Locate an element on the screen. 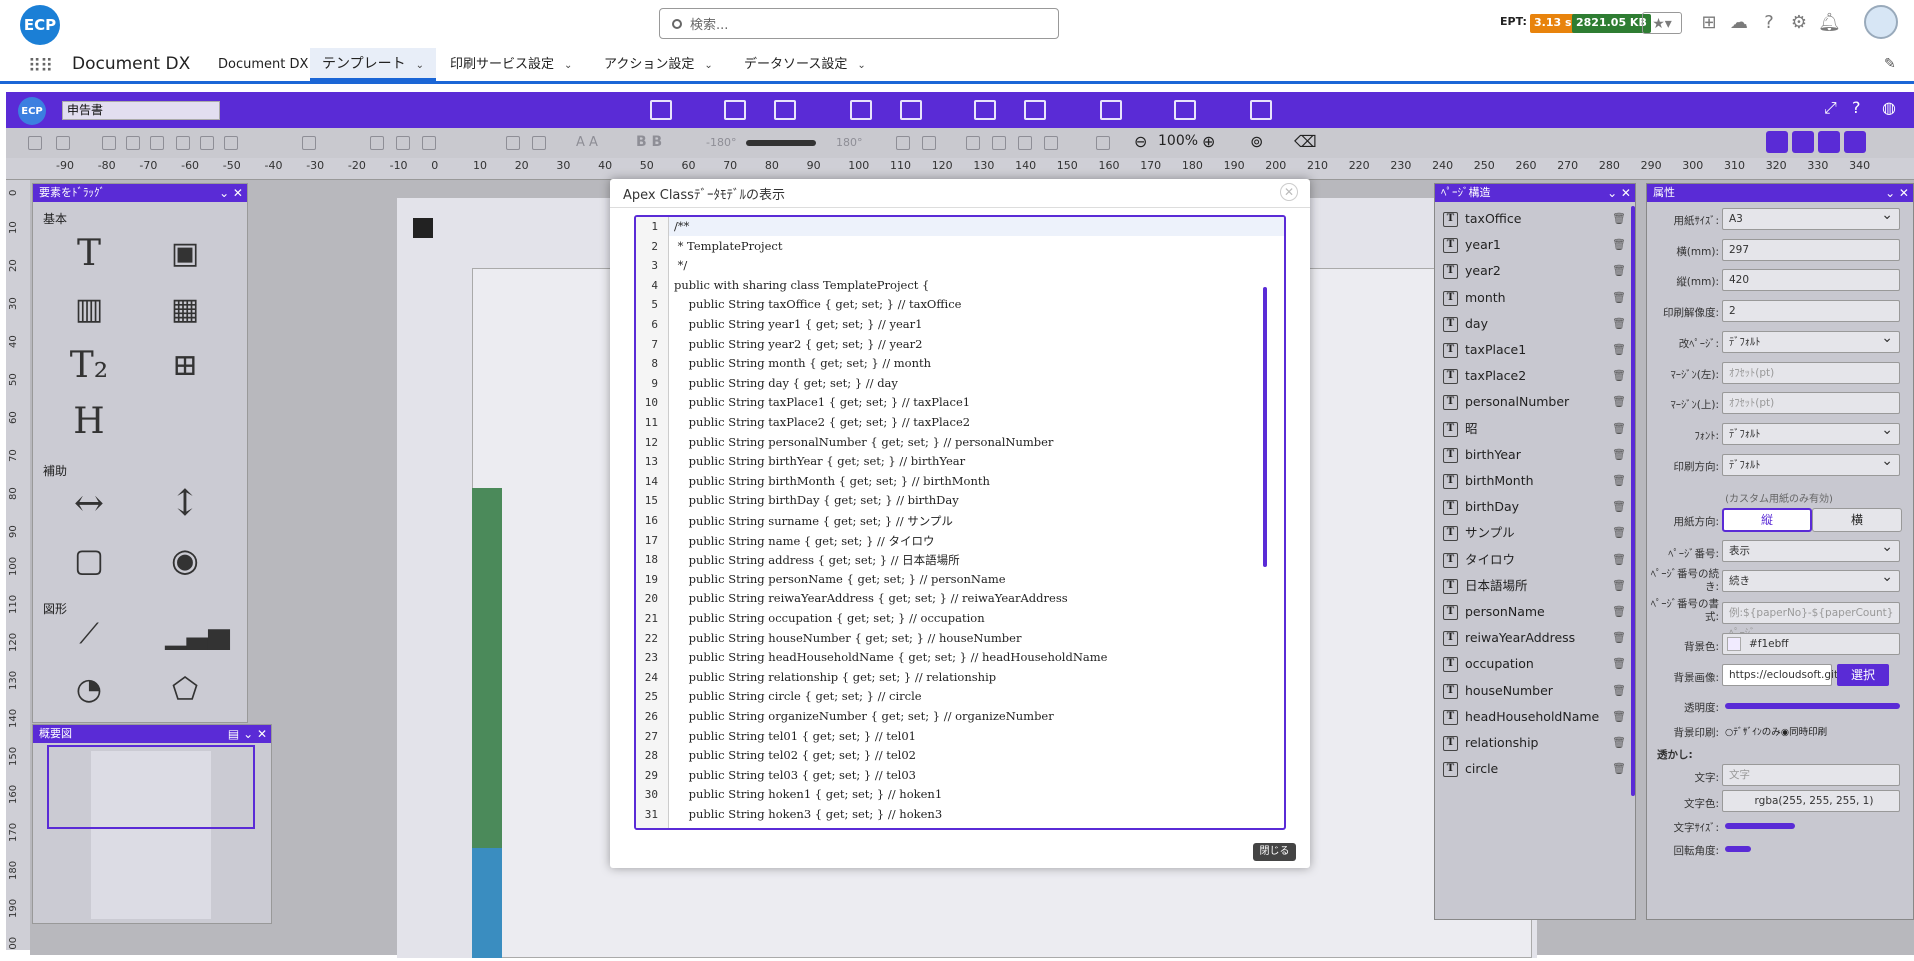 Image resolution: width=1914 pixels, height=961 pixels. panel-icon is located at coordinates (539, 143).